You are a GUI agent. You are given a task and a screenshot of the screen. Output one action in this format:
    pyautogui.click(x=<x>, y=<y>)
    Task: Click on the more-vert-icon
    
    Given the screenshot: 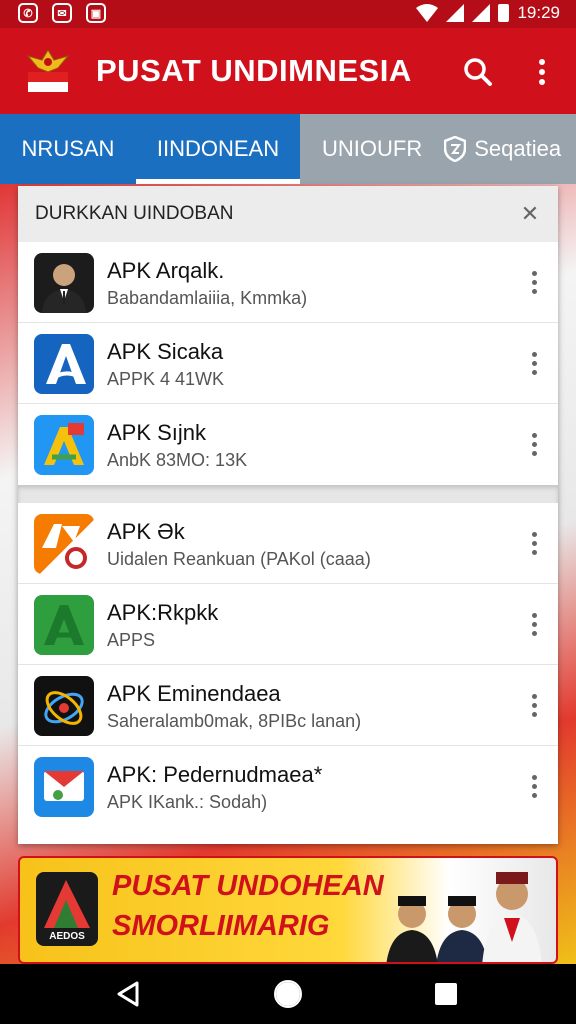 What is the action you would take?
    pyautogui.click(x=542, y=72)
    